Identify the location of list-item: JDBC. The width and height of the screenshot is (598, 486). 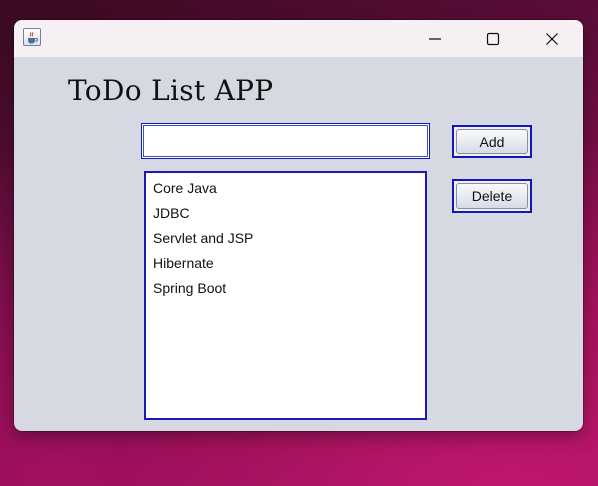
(285, 214).